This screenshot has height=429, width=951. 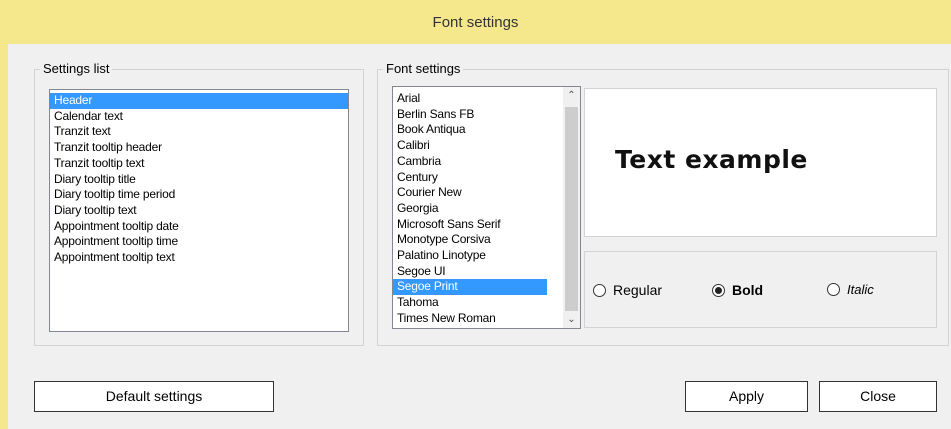 I want to click on regular-label: Regular, so click(x=638, y=290).